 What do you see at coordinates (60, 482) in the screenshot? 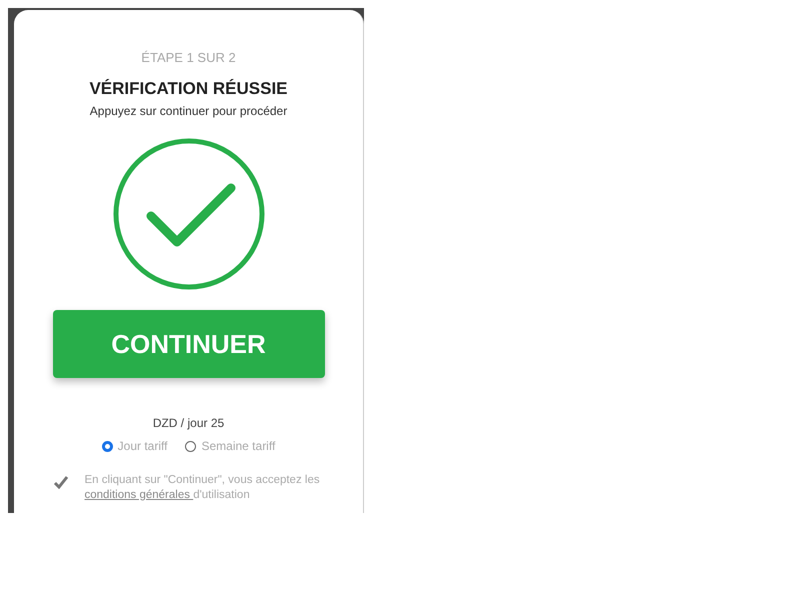
I see `checkmark-icon` at bounding box center [60, 482].